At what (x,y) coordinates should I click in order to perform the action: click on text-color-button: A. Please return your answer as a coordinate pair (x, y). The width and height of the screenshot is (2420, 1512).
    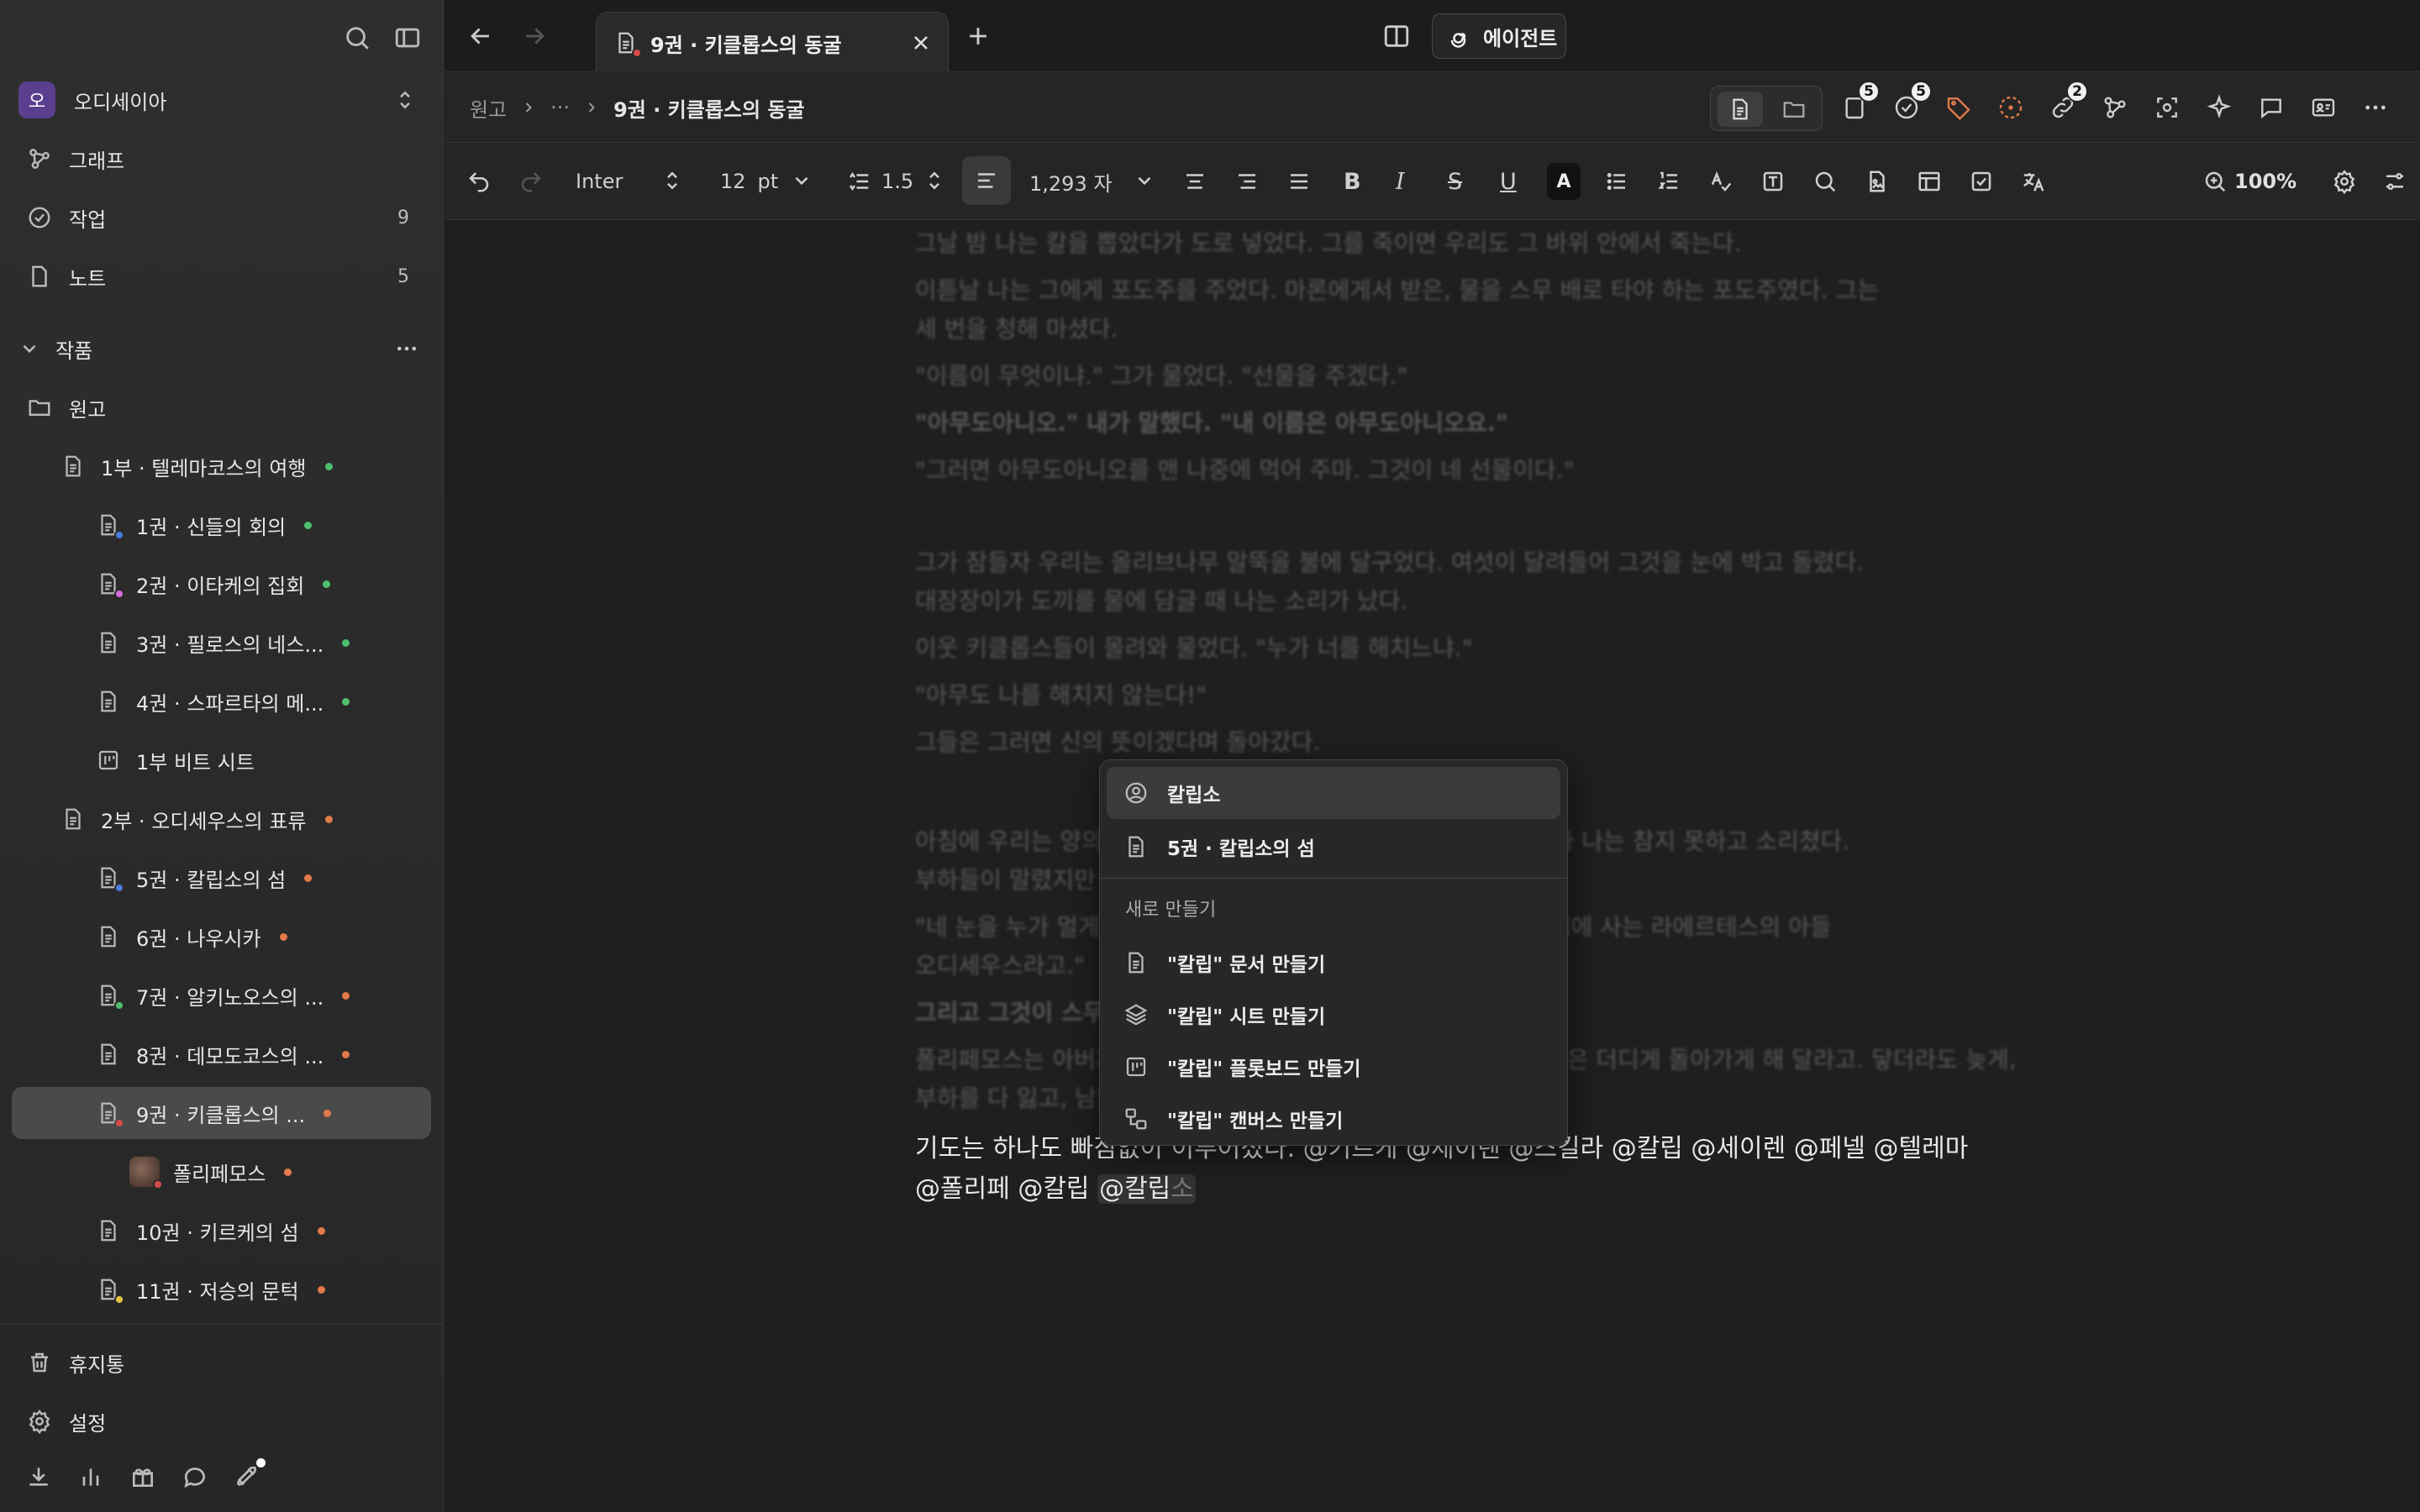
    Looking at the image, I should click on (1564, 181).